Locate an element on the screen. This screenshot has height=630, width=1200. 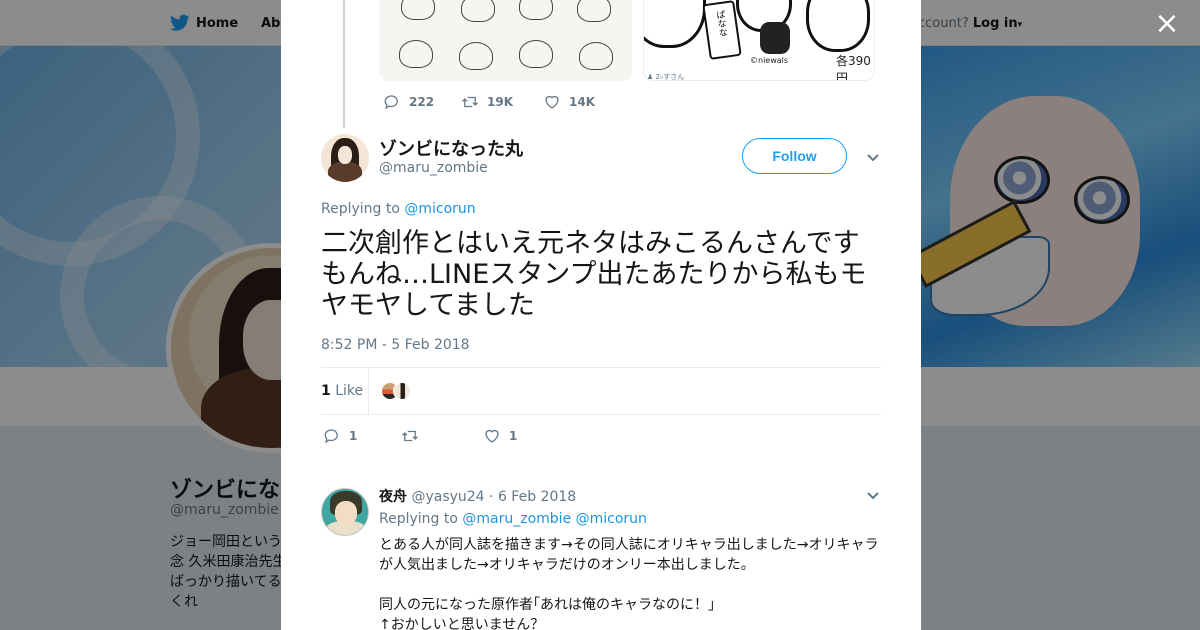
media-tag-text: ぱなな is located at coordinates (720, 23).